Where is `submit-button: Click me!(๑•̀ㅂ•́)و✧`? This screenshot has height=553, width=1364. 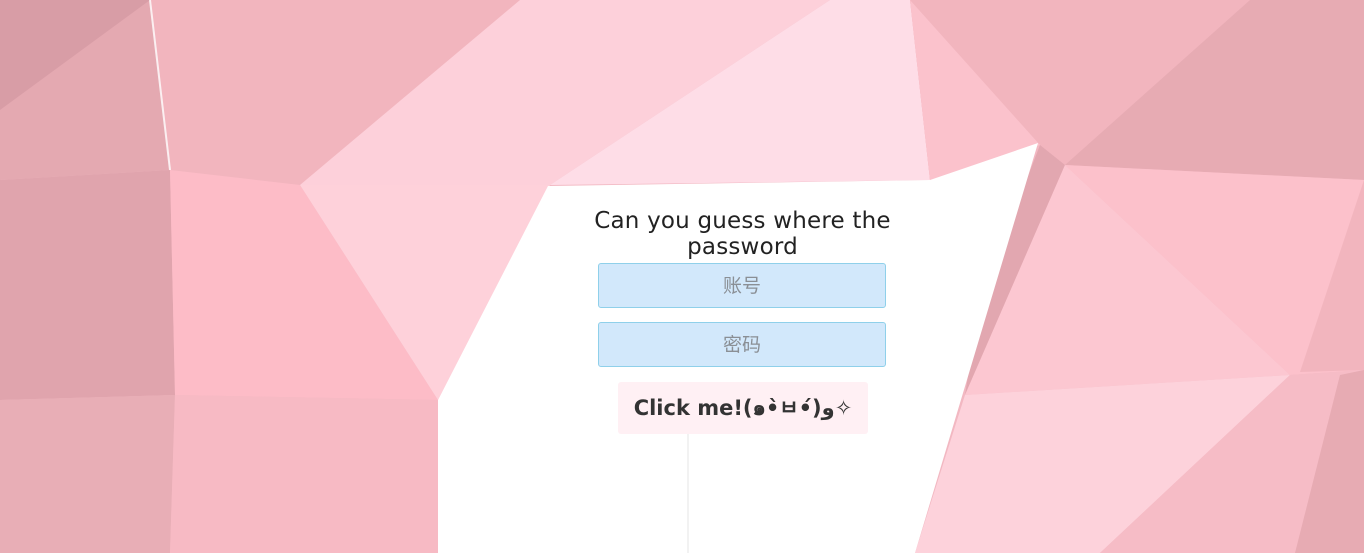
submit-button: Click me!(๑•̀ㅂ•́)و✧ is located at coordinates (743, 408).